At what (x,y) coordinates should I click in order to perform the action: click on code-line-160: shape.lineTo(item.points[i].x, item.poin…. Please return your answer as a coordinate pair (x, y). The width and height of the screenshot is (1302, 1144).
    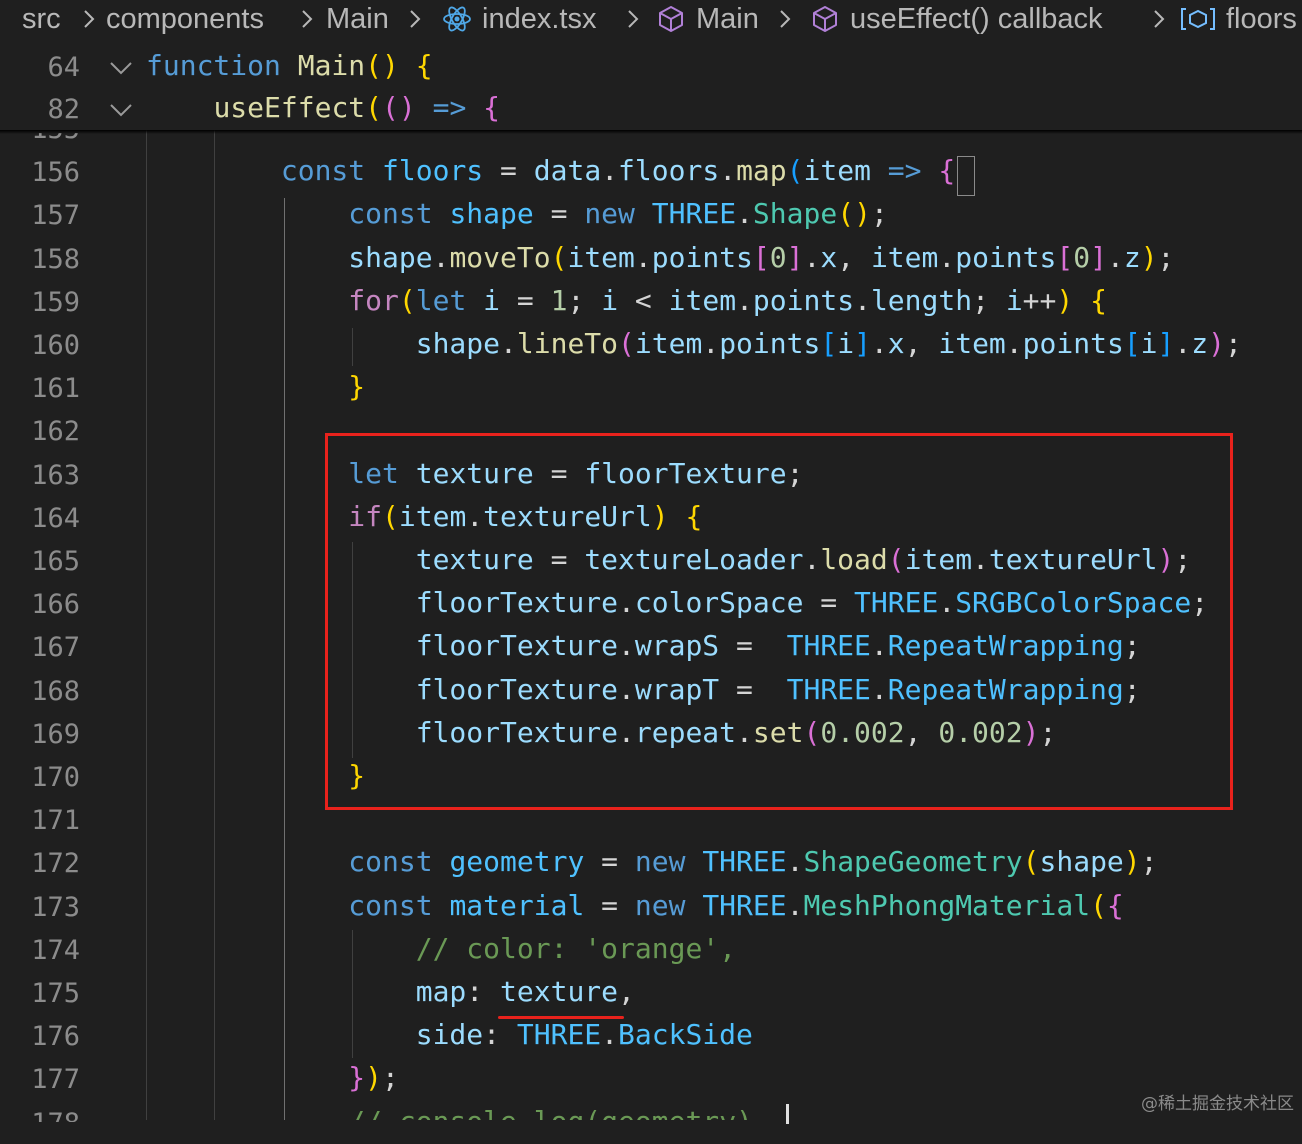
    Looking at the image, I should click on (694, 344).